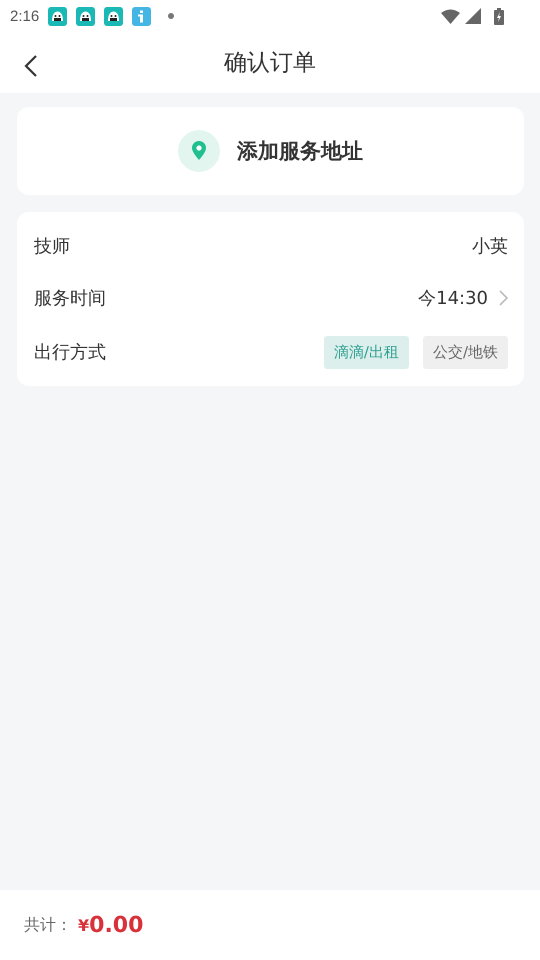 The height and width of the screenshot is (960, 540). What do you see at coordinates (70, 352) in the screenshot?
I see `field-label: 出行方式` at bounding box center [70, 352].